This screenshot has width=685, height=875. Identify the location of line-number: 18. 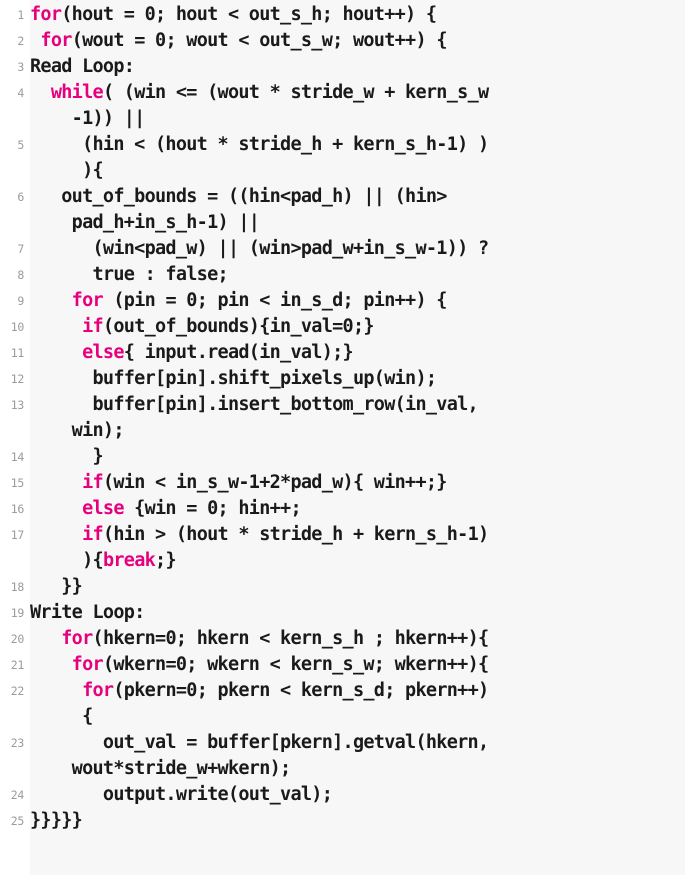
(17, 587).